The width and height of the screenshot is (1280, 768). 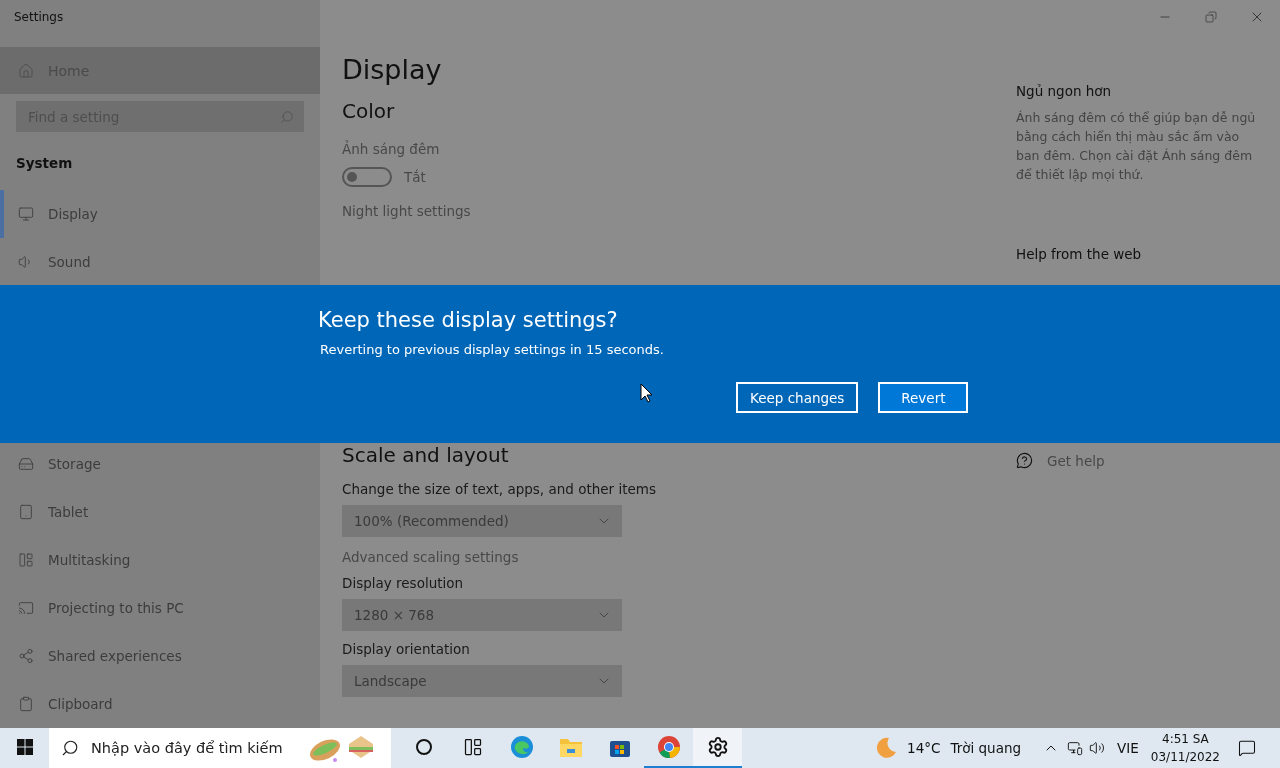 I want to click on projection-icon, so click(x=26, y=608).